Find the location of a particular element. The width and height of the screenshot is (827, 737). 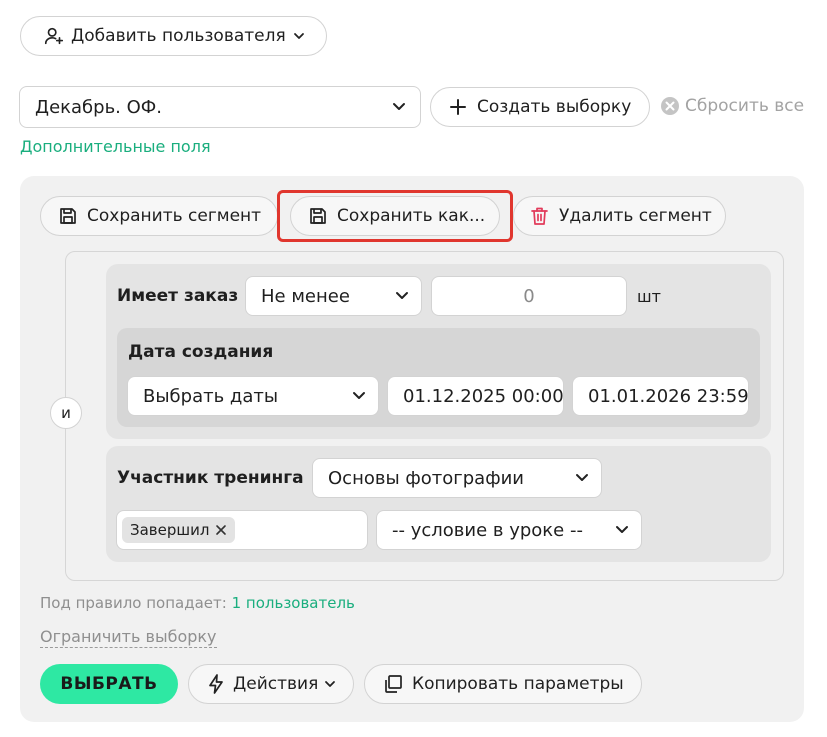

training-course-value: Основы фотографии is located at coordinates (426, 478).